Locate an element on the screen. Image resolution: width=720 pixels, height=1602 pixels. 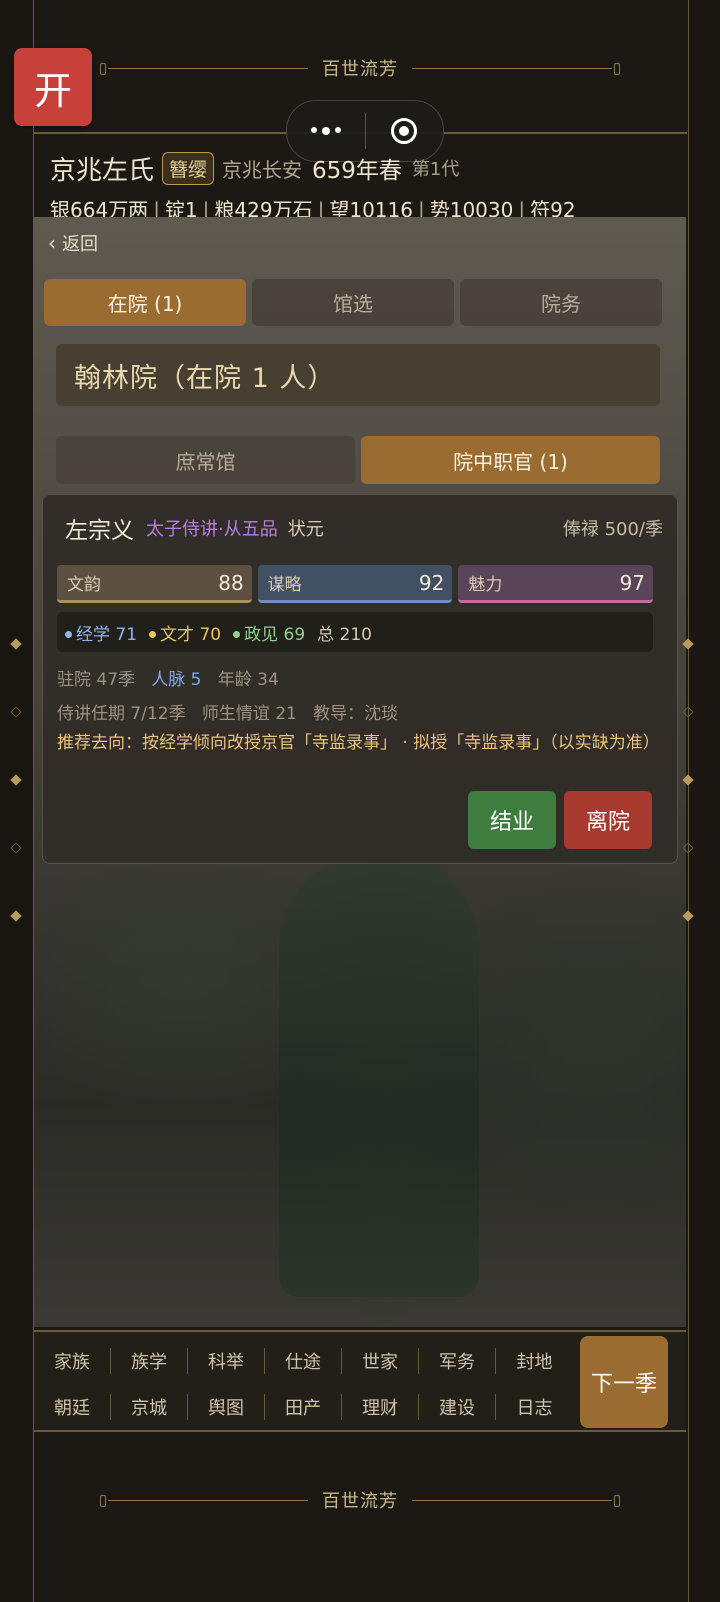
attribute-bars: 文韵 88 谋略 92 魅力 97 is located at coordinates (355, 584).